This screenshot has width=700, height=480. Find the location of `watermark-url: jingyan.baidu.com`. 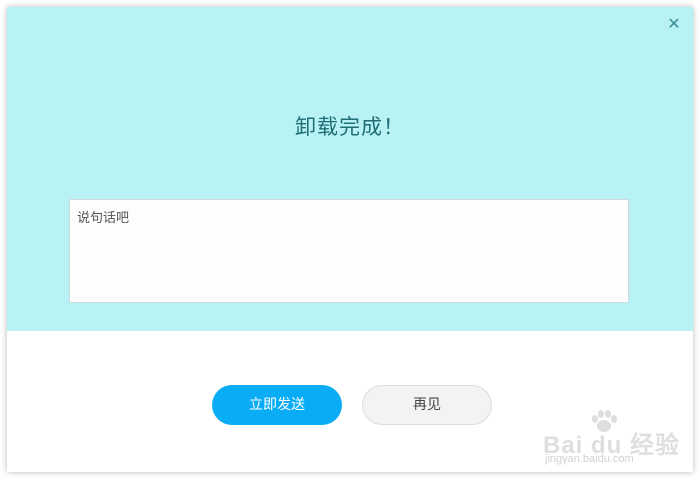

watermark-url: jingyan.baidu.com is located at coordinates (589, 459).